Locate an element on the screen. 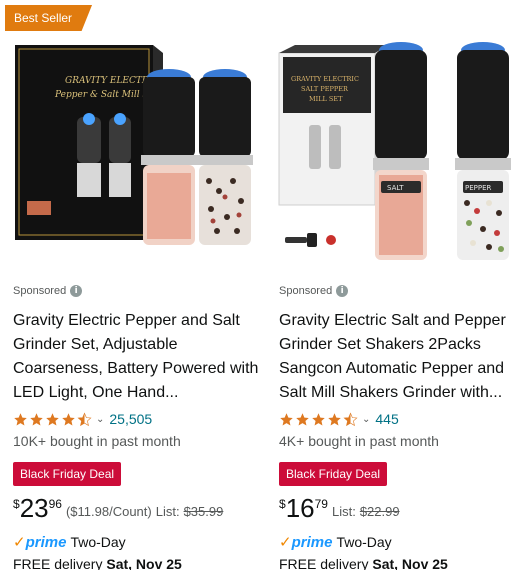 Image resolution: width=532 pixels, height=570 pixels. salt-label: SALT is located at coordinates (395, 188).